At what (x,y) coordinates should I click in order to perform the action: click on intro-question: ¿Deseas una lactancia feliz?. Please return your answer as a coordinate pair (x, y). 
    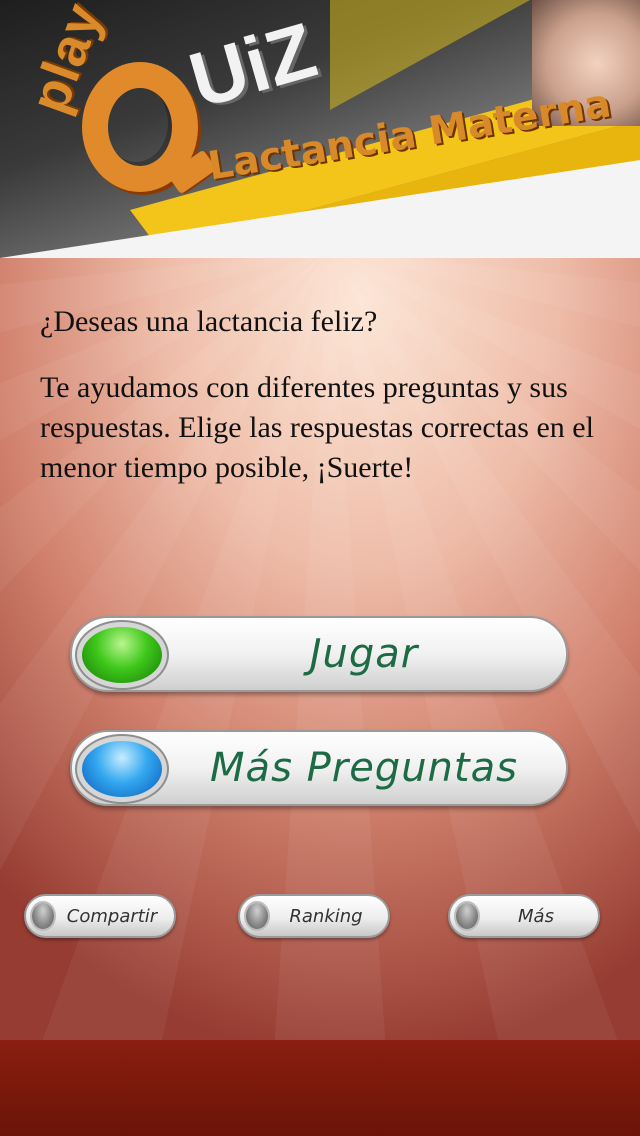
    Looking at the image, I should click on (209, 321).